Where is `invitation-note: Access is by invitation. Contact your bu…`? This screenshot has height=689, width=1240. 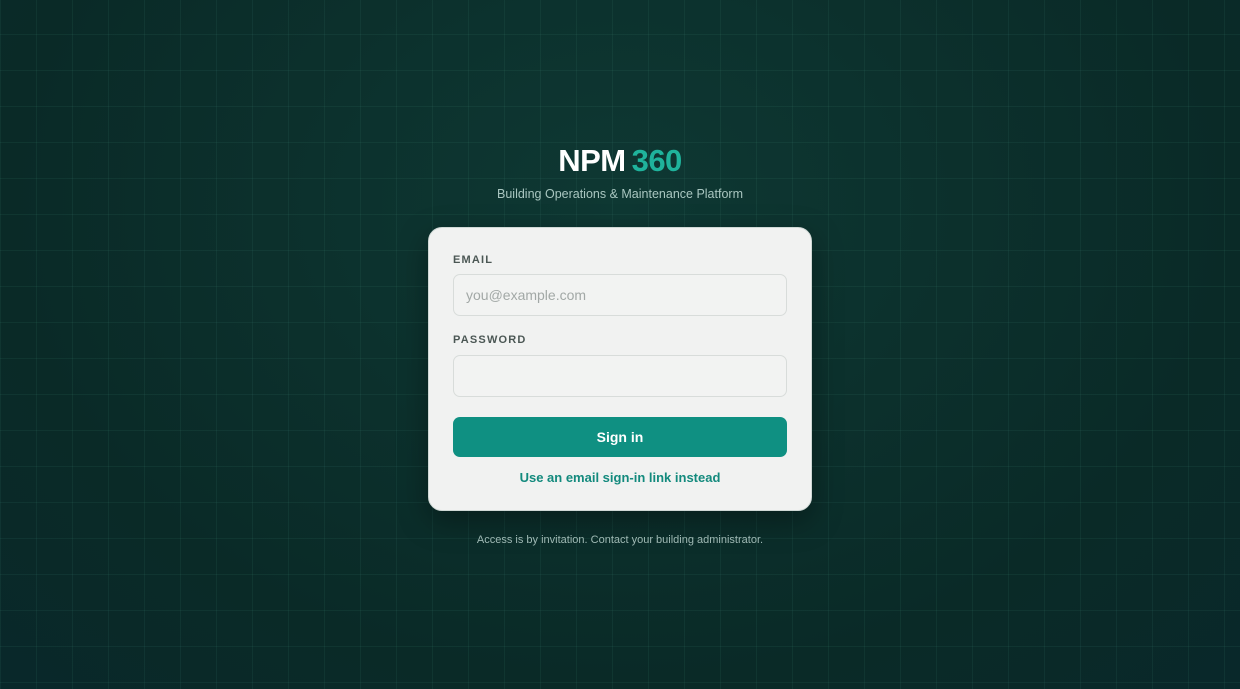 invitation-note: Access is by invitation. Contact your bu… is located at coordinates (620, 540).